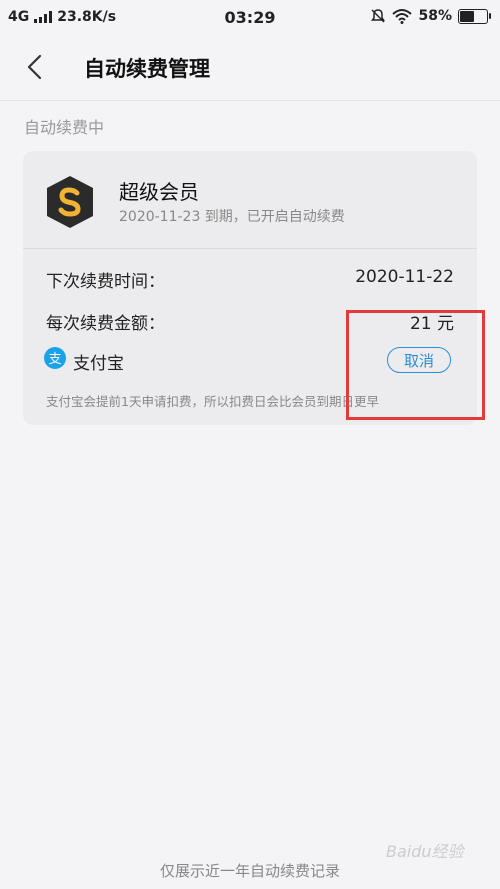 The image size is (500, 889). I want to click on section-title: 自动续费中, so click(64, 127).